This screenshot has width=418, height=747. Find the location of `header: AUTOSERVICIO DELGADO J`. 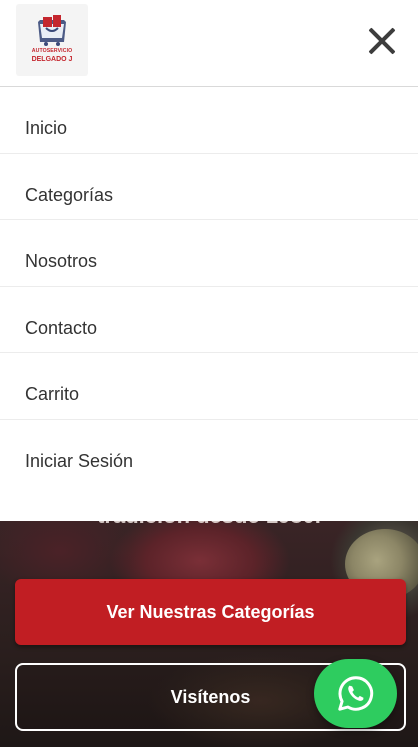

header: AUTOSERVICIO DELGADO J is located at coordinates (209, 43).